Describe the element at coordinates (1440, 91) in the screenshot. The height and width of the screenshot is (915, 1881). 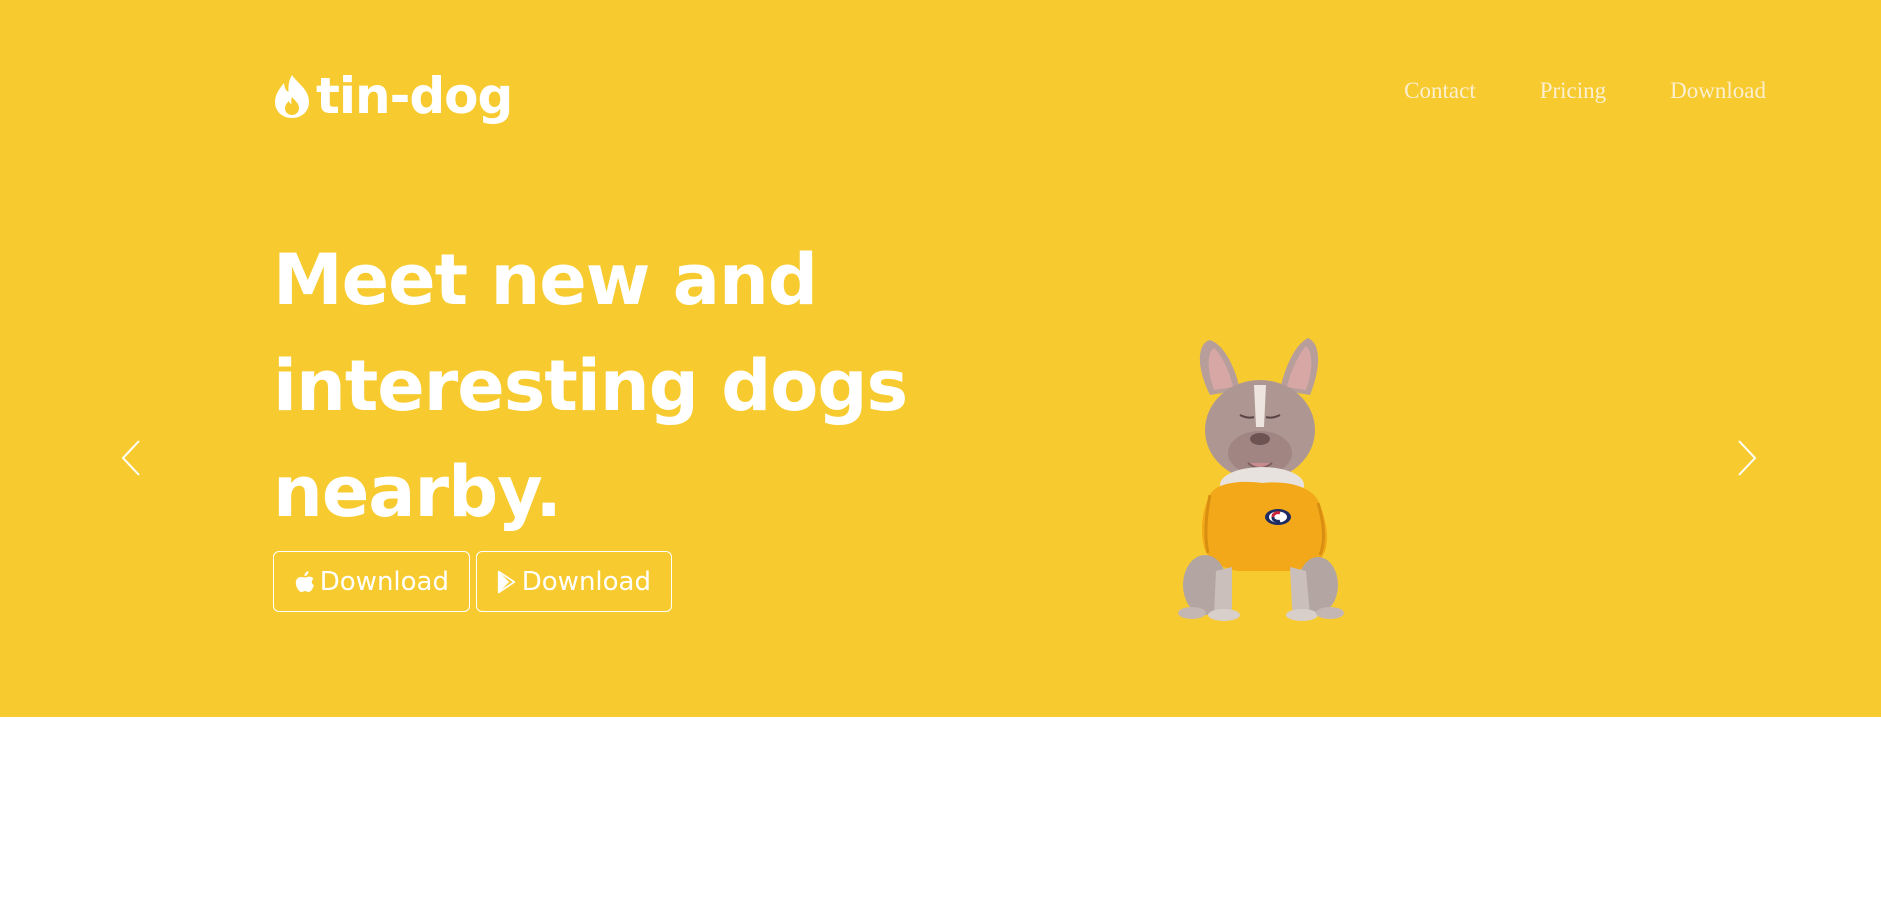
I see `nav-link-contact: Contact` at that location.